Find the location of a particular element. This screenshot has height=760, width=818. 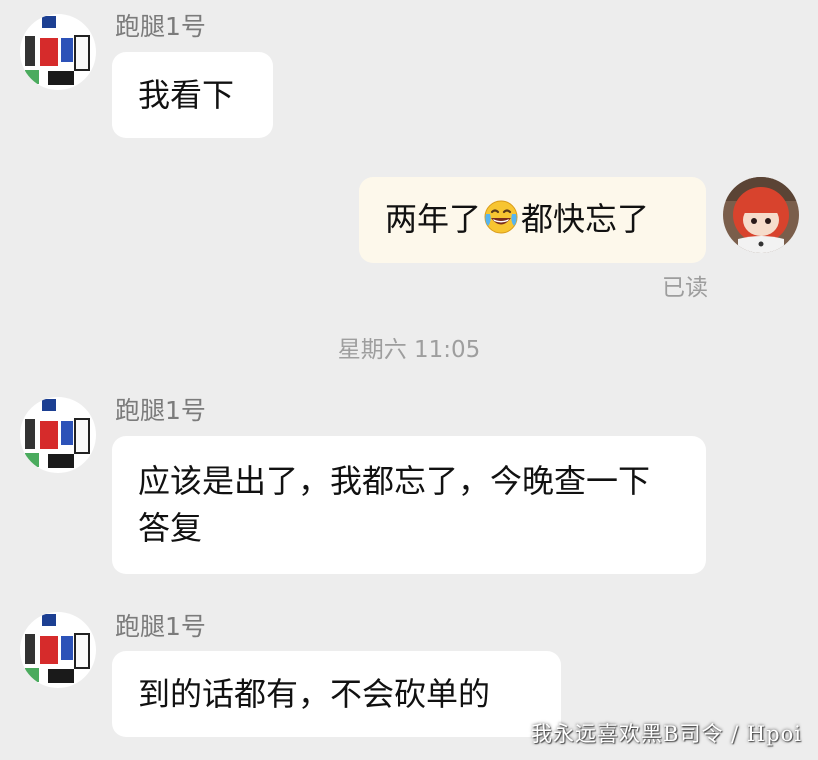

message-bubble: 到的话都有，不会砍单的 is located at coordinates (336, 694).